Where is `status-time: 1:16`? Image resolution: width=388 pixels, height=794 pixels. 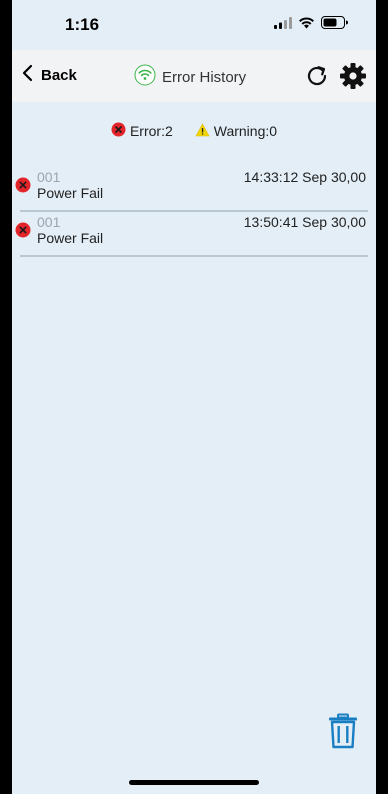 status-time: 1:16 is located at coordinates (82, 24).